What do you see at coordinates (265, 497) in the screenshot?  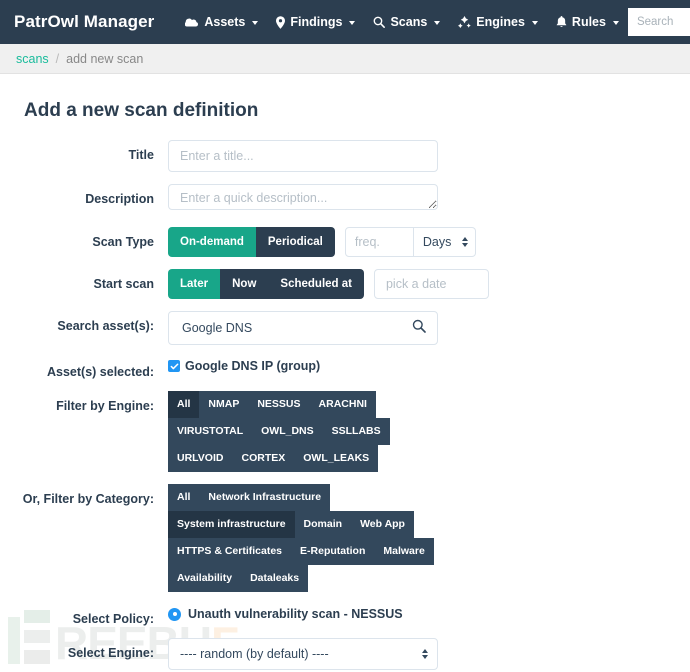 I see `category-filter-network-infrastructure: Network Infrastructure` at bounding box center [265, 497].